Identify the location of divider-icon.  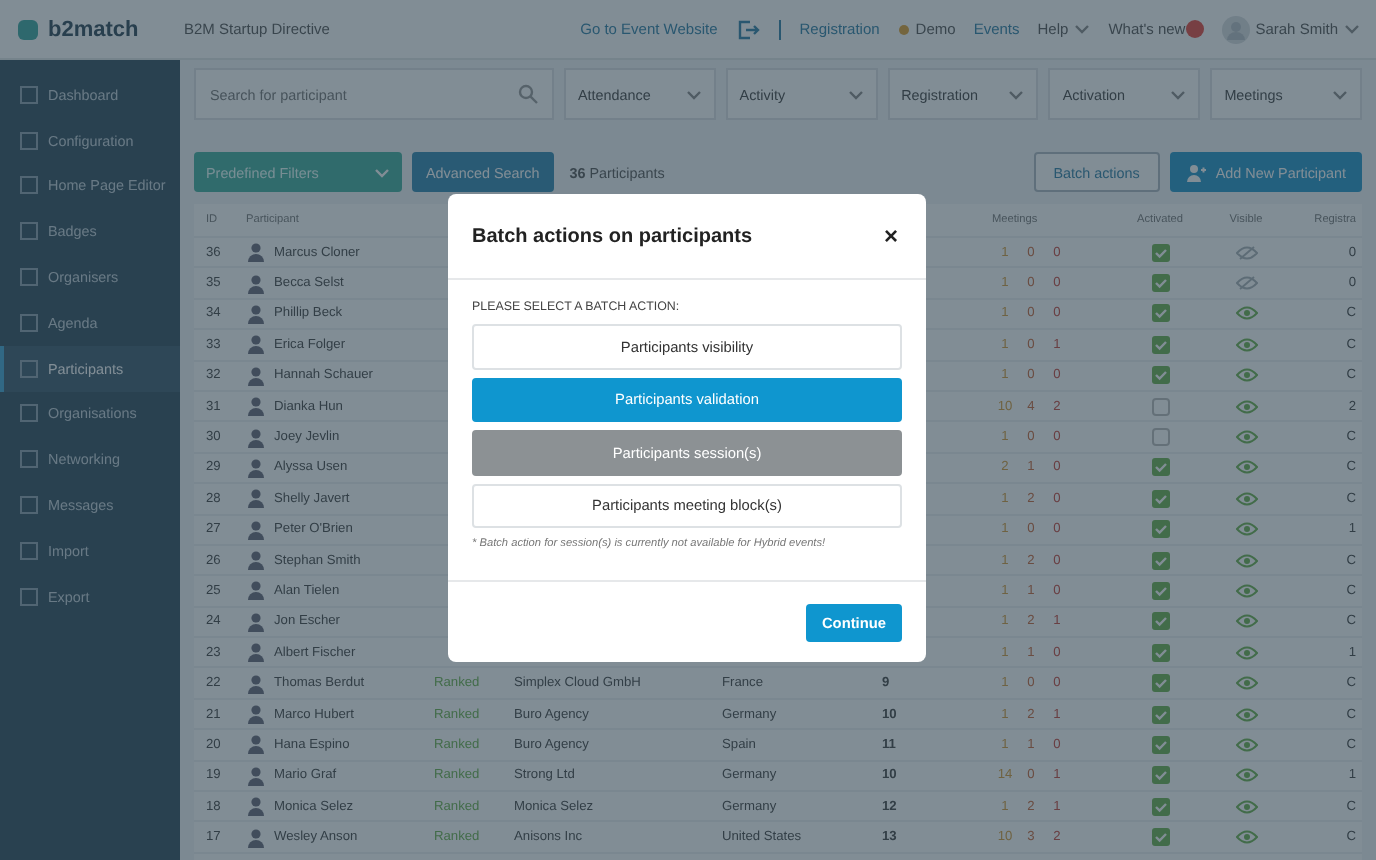
(779, 29).